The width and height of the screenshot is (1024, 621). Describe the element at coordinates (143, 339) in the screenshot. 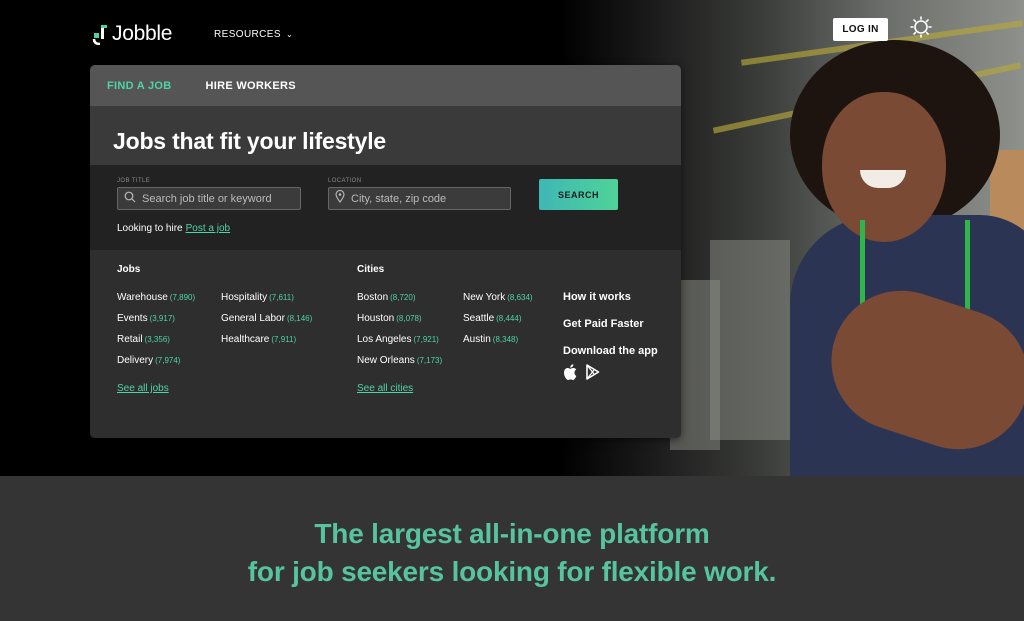

I see `job-link-retail: Retail (3,356)` at that location.